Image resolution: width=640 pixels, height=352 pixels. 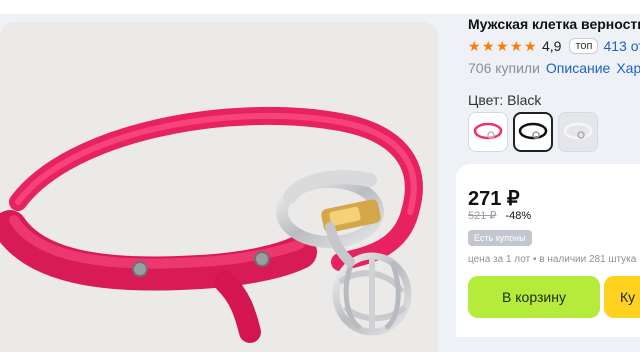 What do you see at coordinates (552, 259) in the screenshot?
I see `stock-info: цена за 1 лот • в наличии 281 штука` at bounding box center [552, 259].